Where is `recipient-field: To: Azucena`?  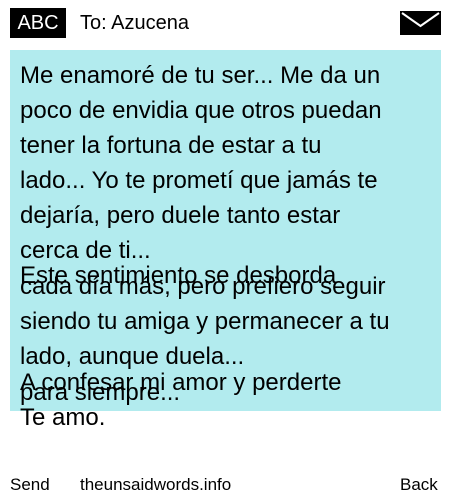
recipient-field: To: Azucena is located at coordinates (134, 23).